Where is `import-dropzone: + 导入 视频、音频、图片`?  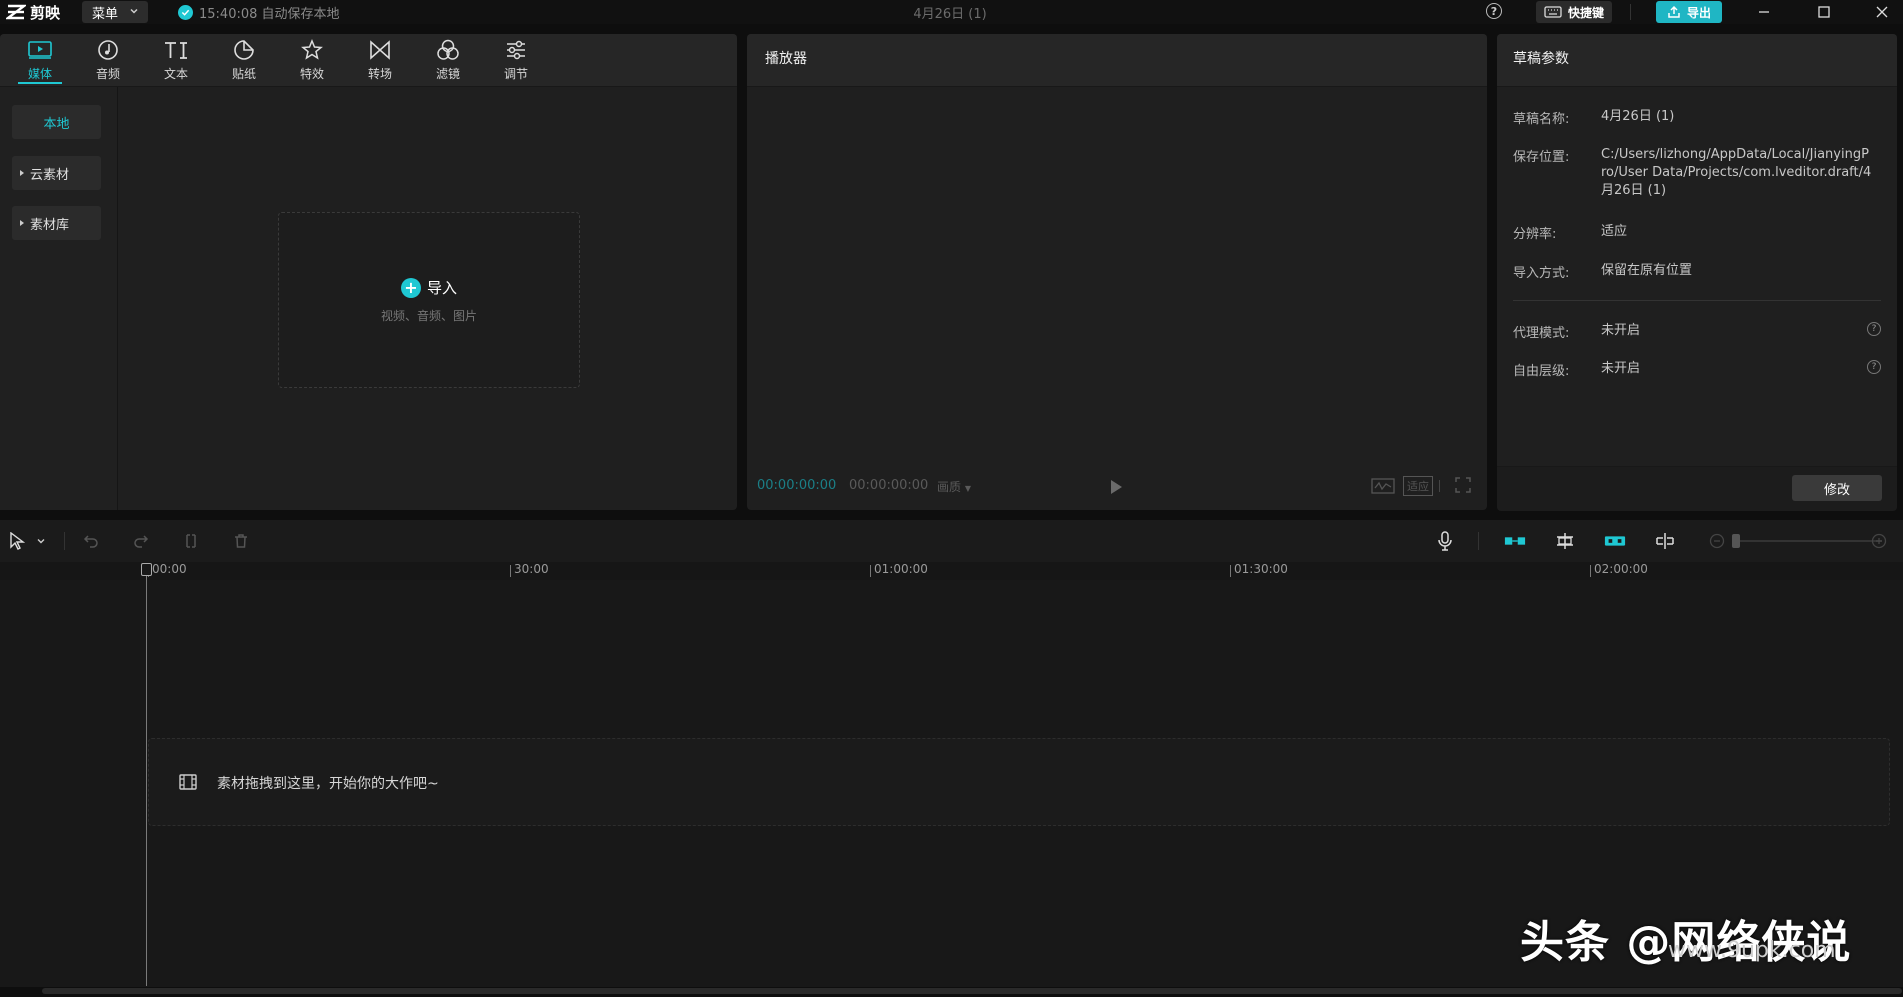
import-dropzone: + 导入 视频、音频、图片 is located at coordinates (429, 300).